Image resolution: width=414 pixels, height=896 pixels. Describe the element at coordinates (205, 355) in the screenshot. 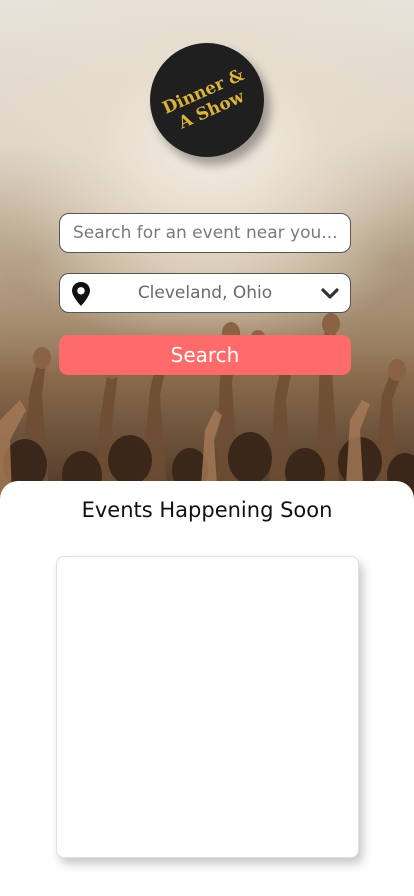

I see `search-button: Search` at that location.